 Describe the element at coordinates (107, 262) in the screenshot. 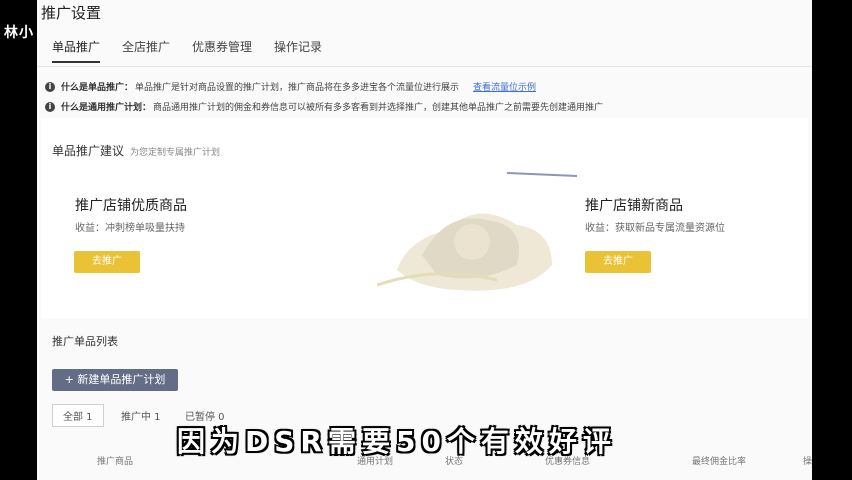

I see `promote-quality-button: 去推广` at that location.